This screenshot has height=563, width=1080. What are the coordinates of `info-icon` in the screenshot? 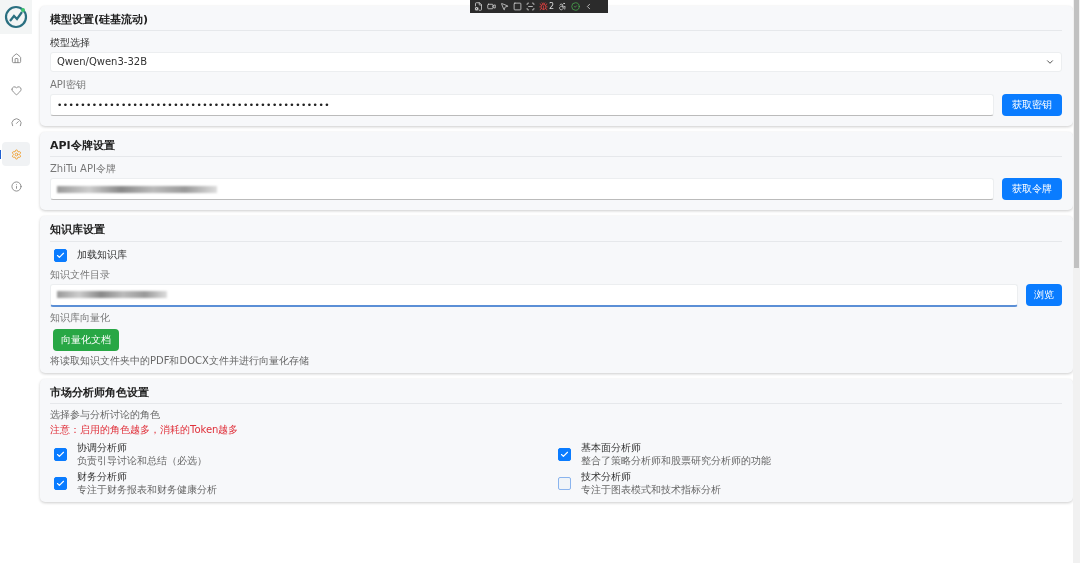 It's located at (16, 186).